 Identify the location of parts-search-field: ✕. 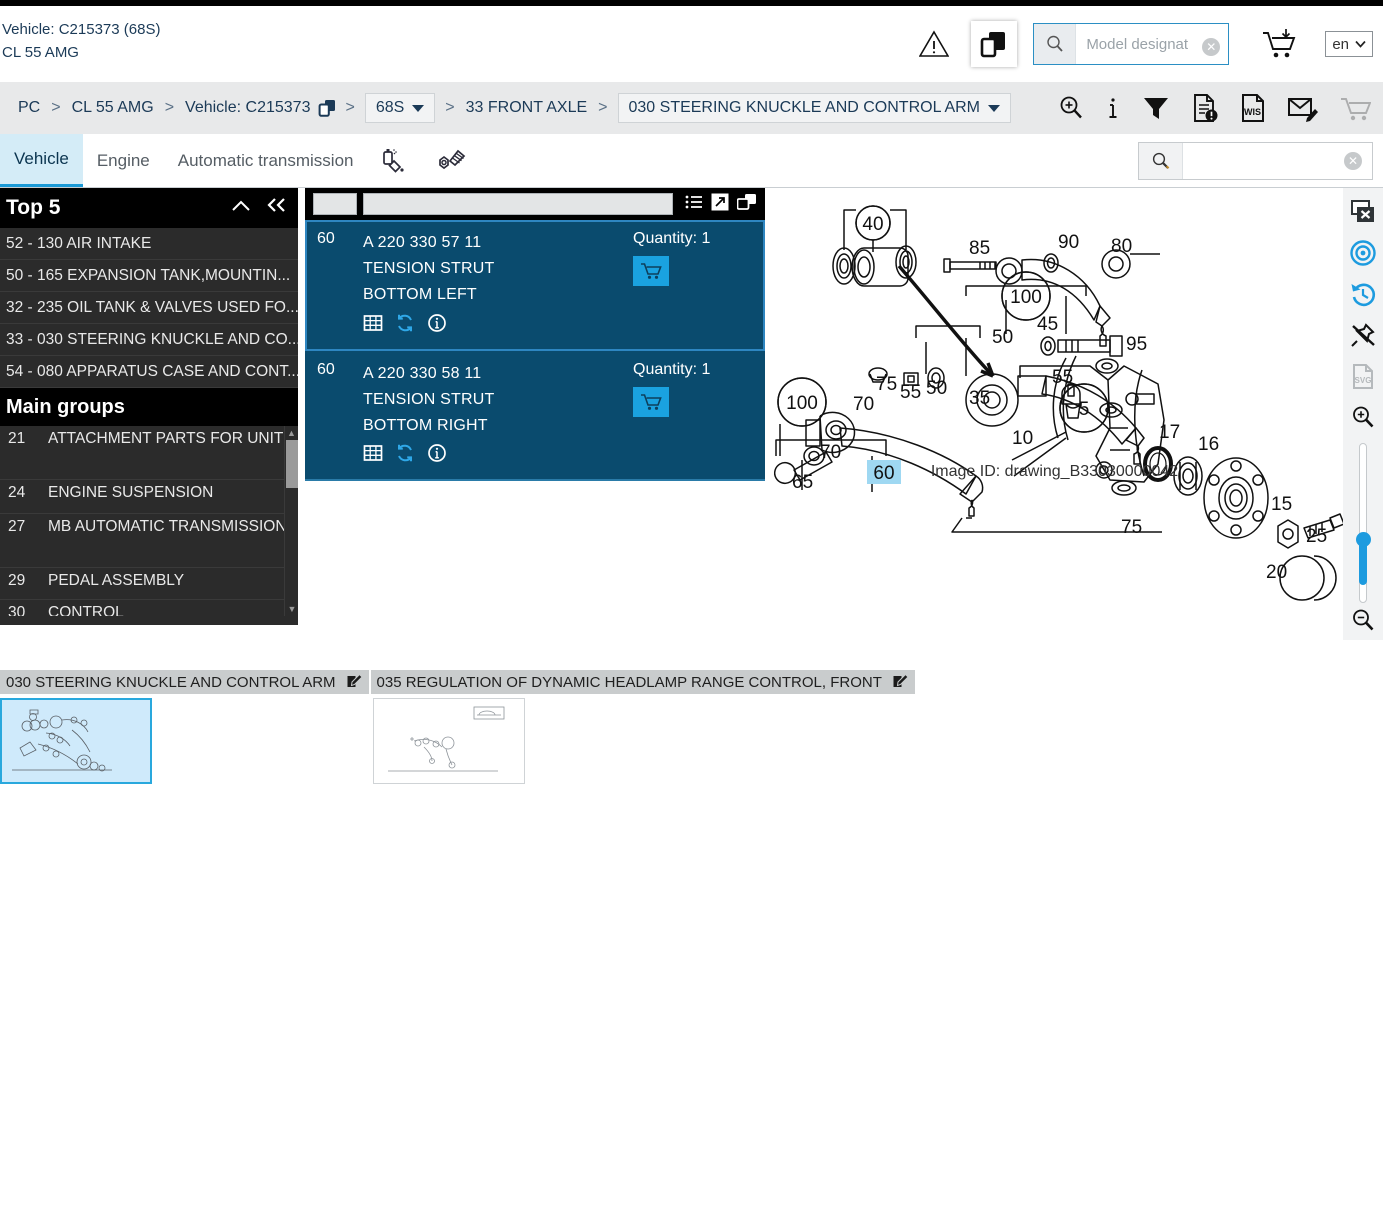
(1255, 160).